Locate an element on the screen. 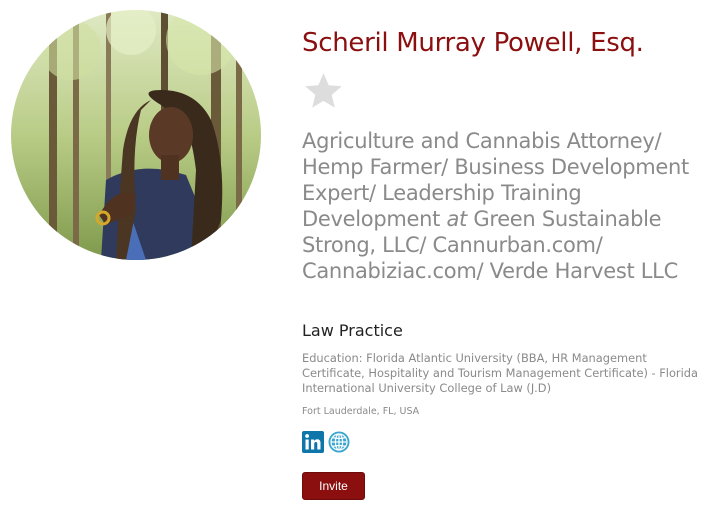  invite-button: Invite is located at coordinates (333, 486).